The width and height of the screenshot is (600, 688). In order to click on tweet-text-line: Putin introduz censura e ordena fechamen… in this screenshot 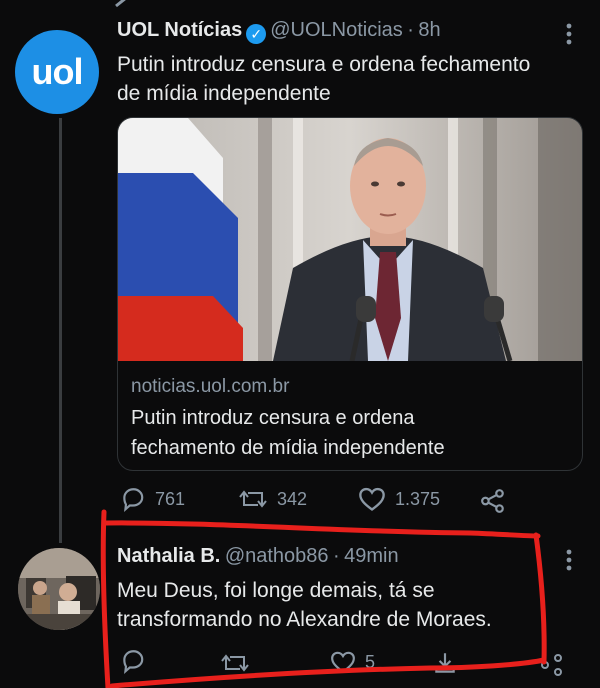, I will do `click(324, 64)`.